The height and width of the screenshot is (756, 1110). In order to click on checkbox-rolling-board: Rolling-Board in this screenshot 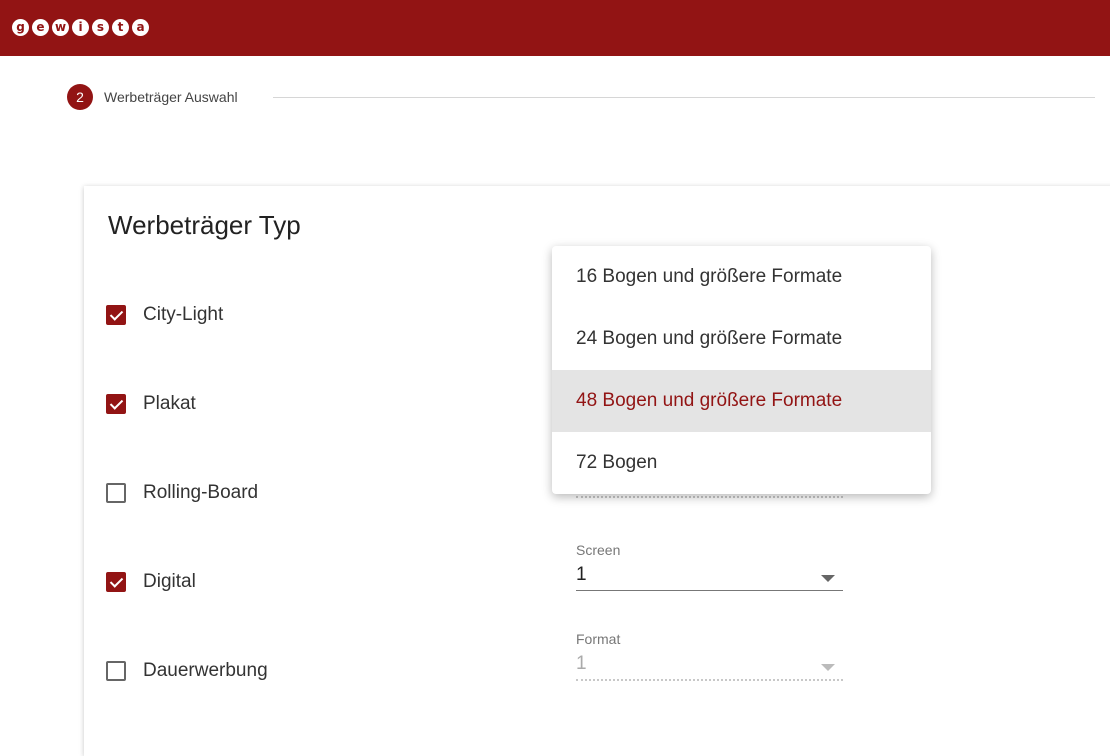, I will do `click(182, 493)`.